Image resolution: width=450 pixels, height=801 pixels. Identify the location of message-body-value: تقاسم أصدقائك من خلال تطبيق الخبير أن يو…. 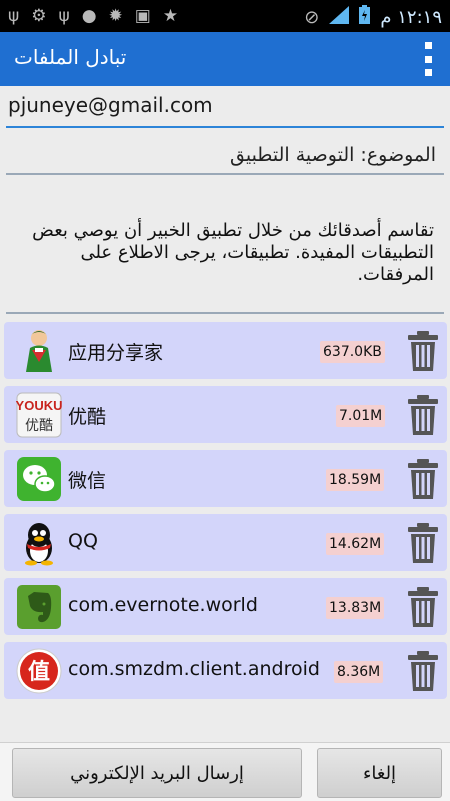
(233, 252).